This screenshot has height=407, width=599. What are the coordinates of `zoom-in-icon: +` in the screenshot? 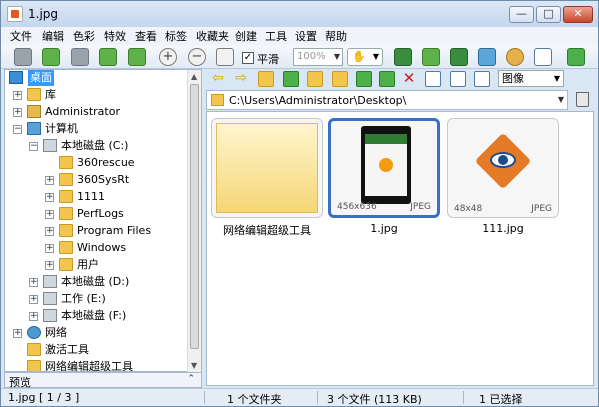 It's located at (168, 57).